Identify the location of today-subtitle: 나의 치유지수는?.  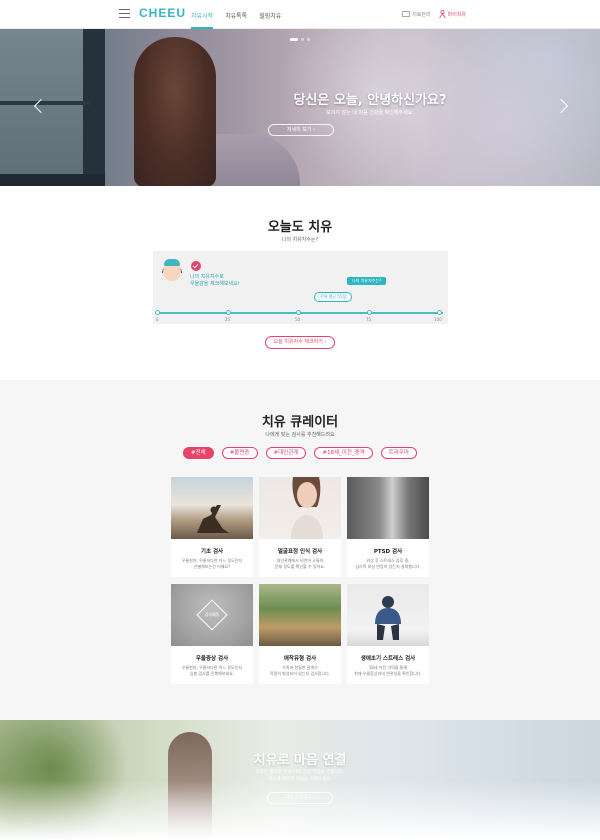
(300, 240).